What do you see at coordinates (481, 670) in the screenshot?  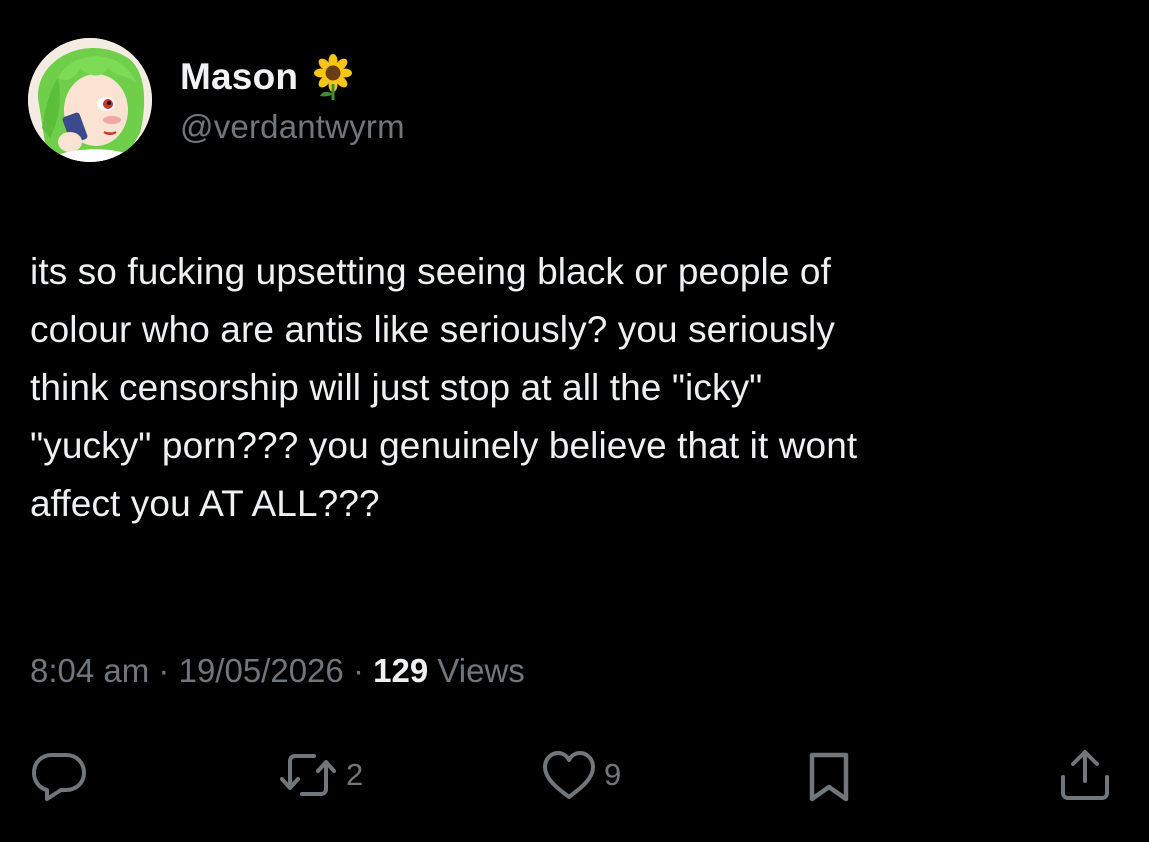 I see `views-label: Views` at bounding box center [481, 670].